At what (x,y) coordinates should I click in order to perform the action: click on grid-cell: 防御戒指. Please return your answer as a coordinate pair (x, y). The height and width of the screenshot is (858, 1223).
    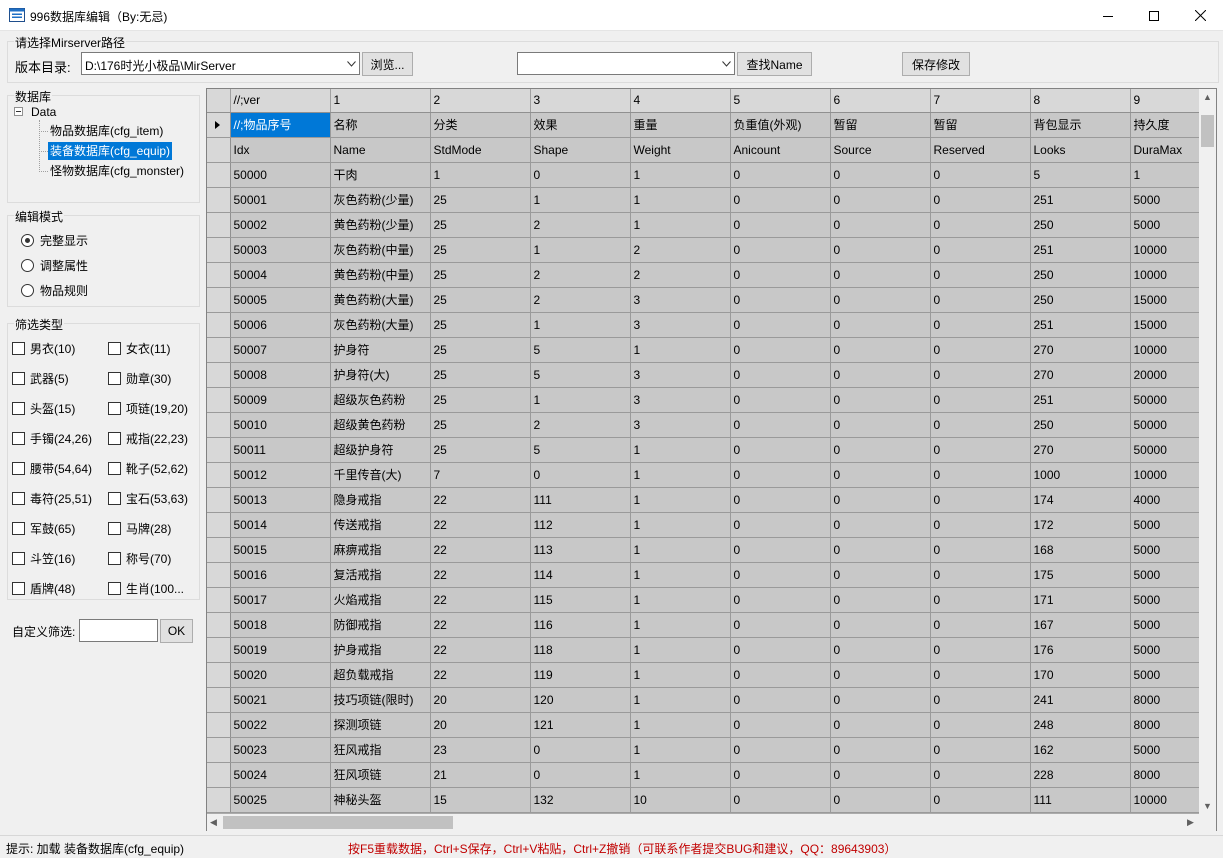
    Looking at the image, I should click on (380, 625).